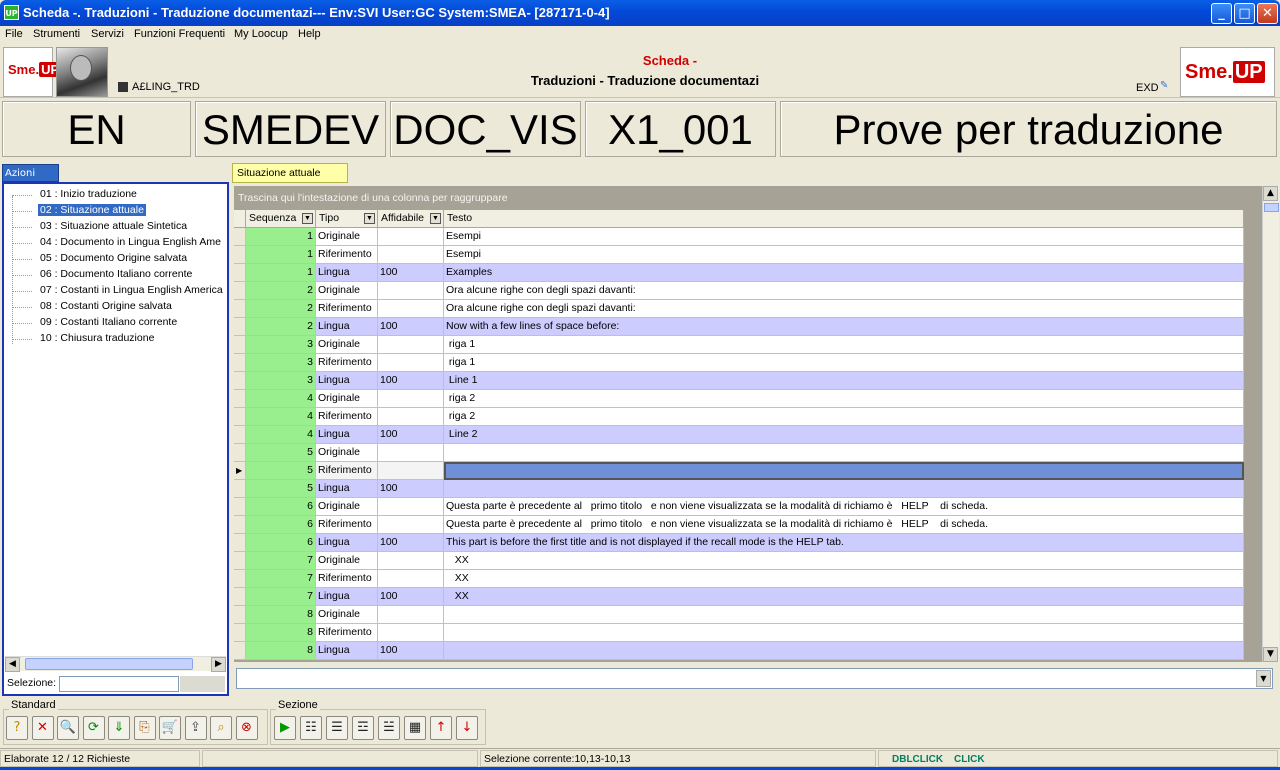 The width and height of the screenshot is (1280, 770). What do you see at coordinates (261, 34) in the screenshot?
I see `menu-my-loocup: My Loocup` at bounding box center [261, 34].